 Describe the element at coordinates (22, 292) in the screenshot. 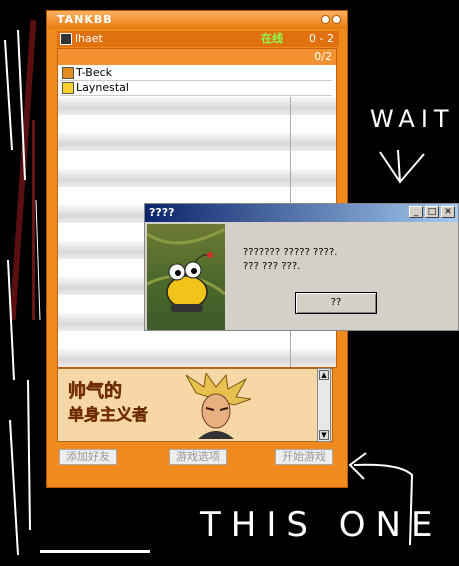

I see `background-scribble` at that location.